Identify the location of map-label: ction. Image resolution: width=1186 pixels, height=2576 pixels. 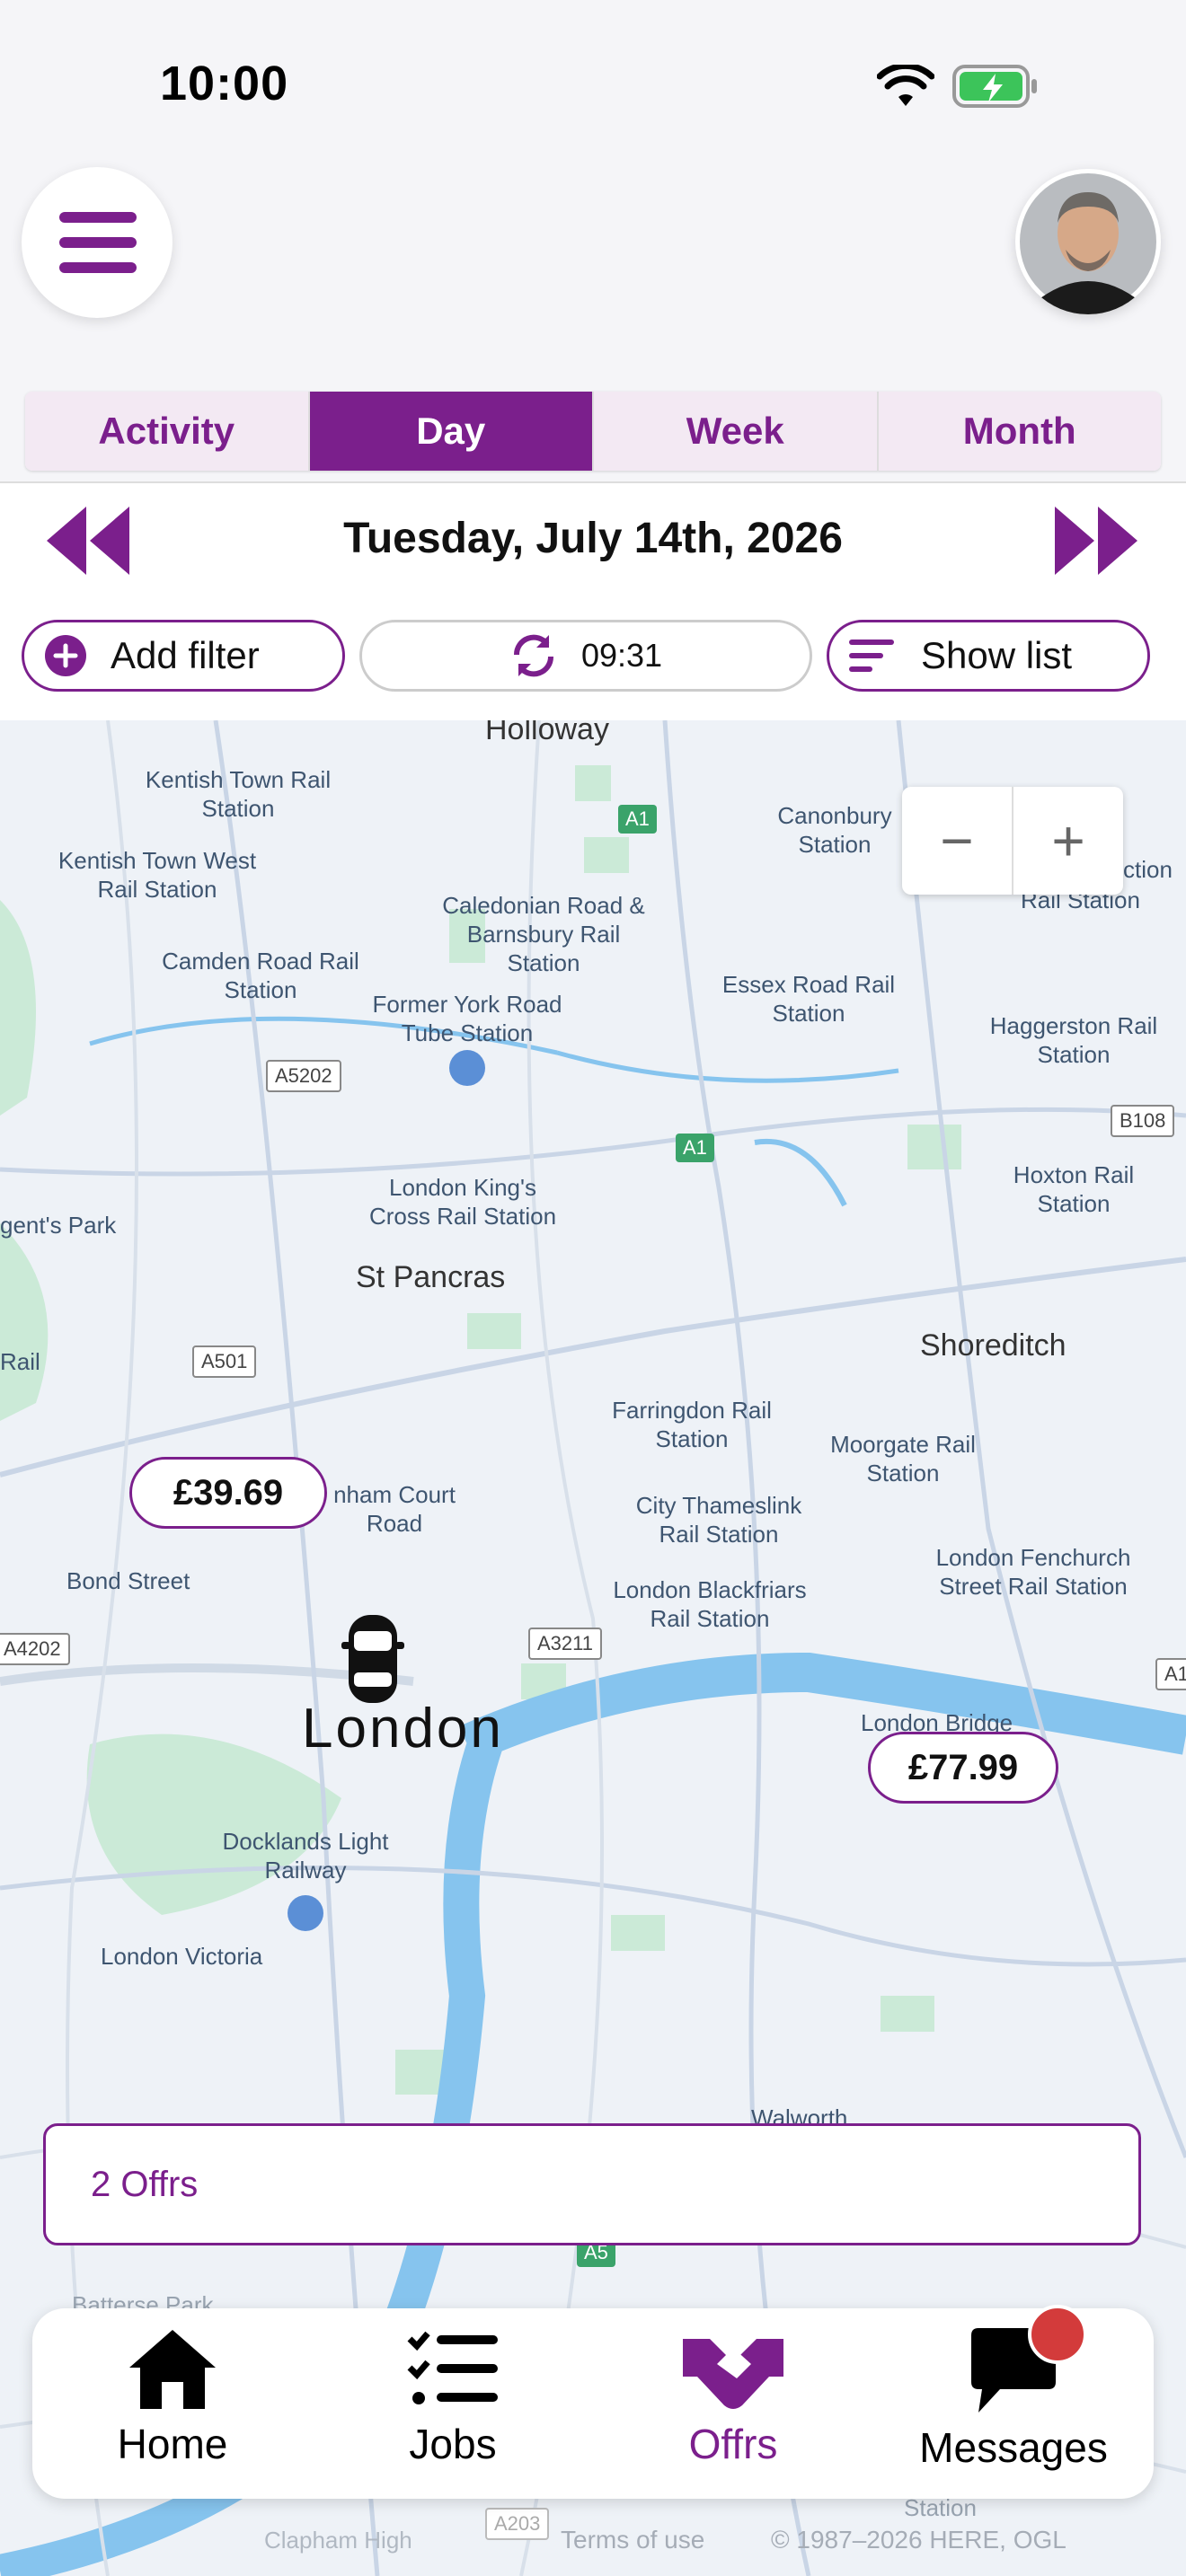
(1148, 869).